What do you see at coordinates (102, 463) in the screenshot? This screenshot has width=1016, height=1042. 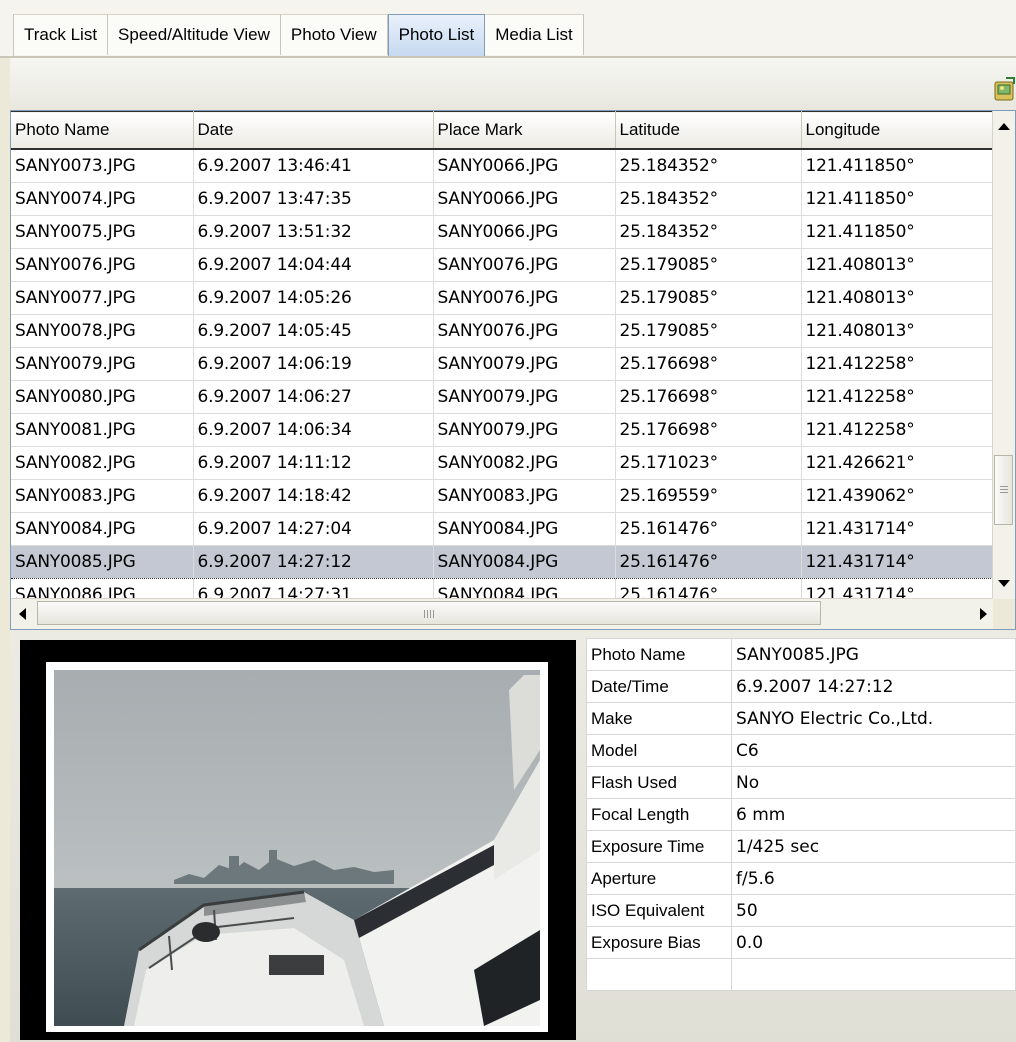 I see `cell-photo-name: SANY0082.JPG` at bounding box center [102, 463].